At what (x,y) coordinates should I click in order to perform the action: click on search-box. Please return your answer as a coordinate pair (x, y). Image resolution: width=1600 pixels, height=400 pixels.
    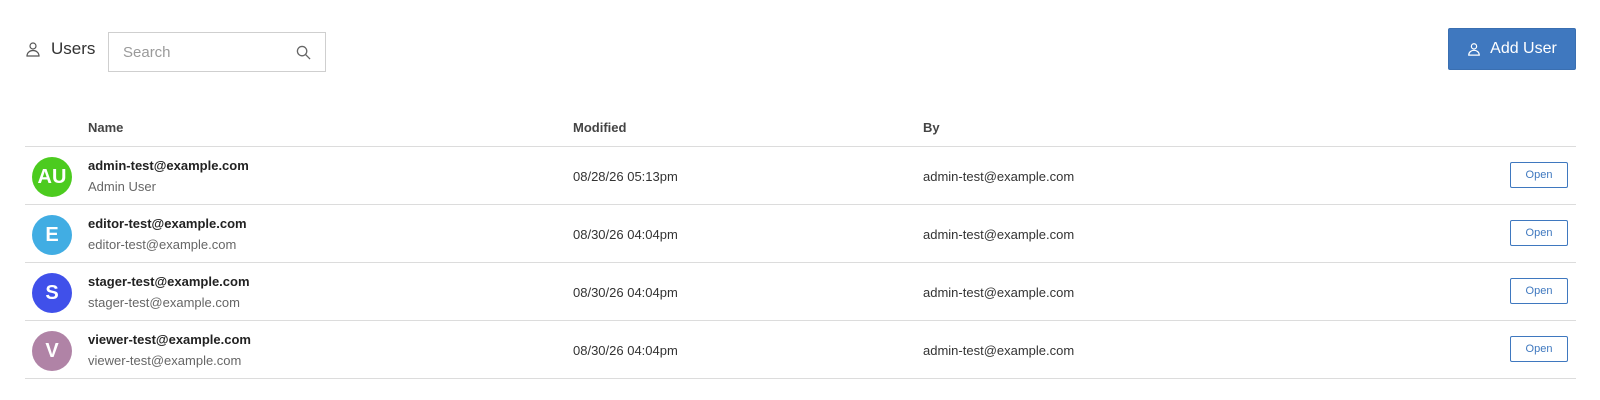
    Looking at the image, I should click on (217, 52).